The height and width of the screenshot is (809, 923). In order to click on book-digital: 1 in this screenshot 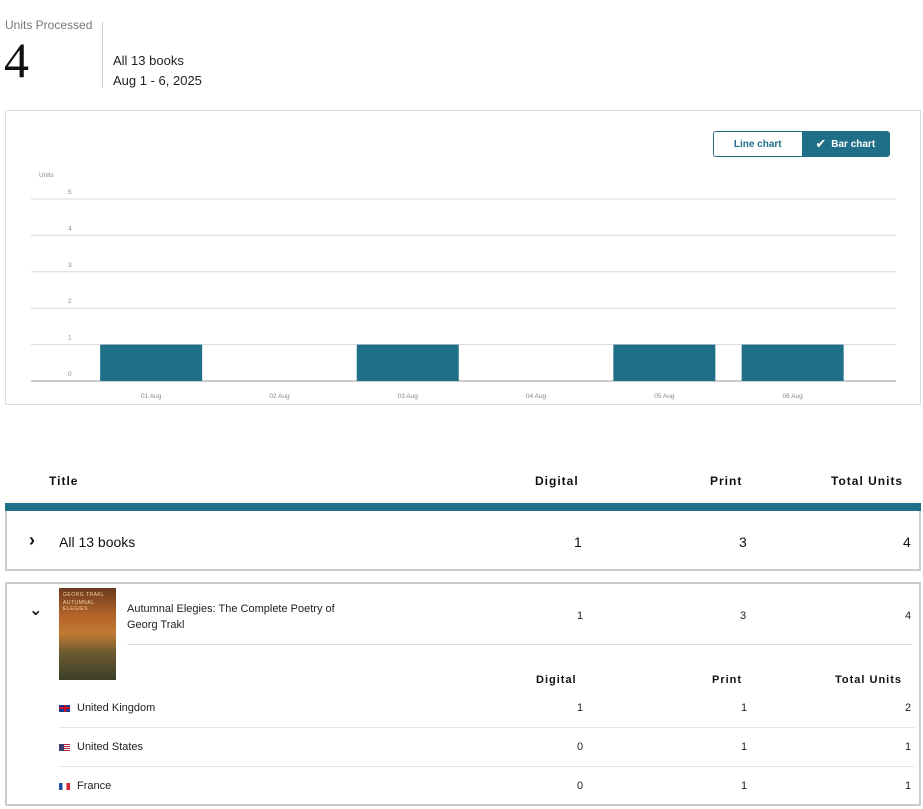, I will do `click(580, 616)`.